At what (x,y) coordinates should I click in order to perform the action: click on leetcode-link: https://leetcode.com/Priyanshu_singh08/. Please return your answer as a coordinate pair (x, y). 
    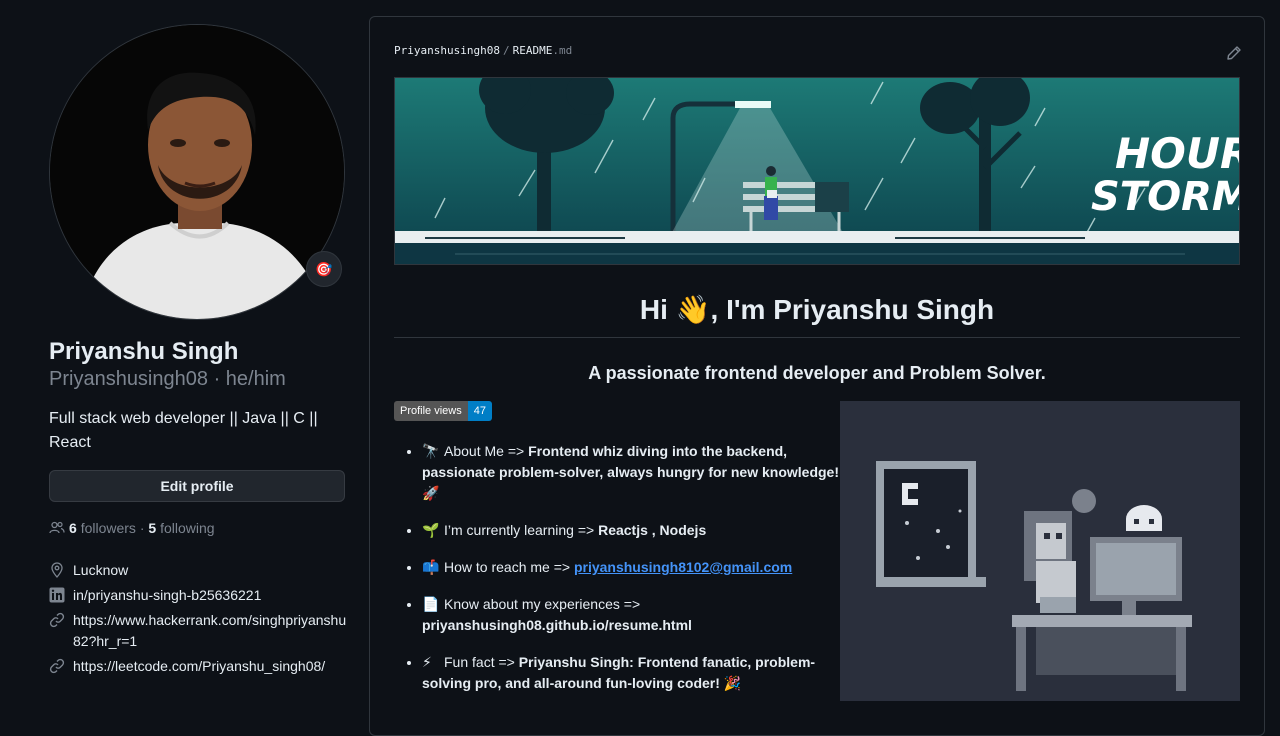
    Looking at the image, I should click on (199, 666).